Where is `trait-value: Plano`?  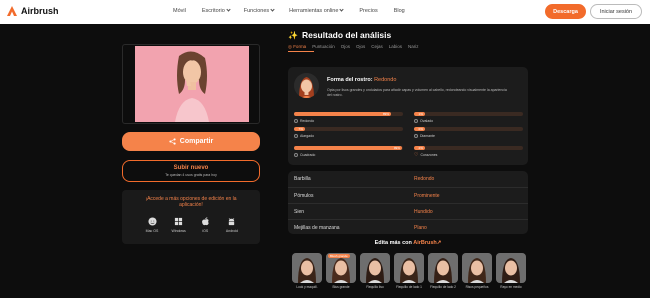 trait-value: Plano is located at coordinates (420, 228).